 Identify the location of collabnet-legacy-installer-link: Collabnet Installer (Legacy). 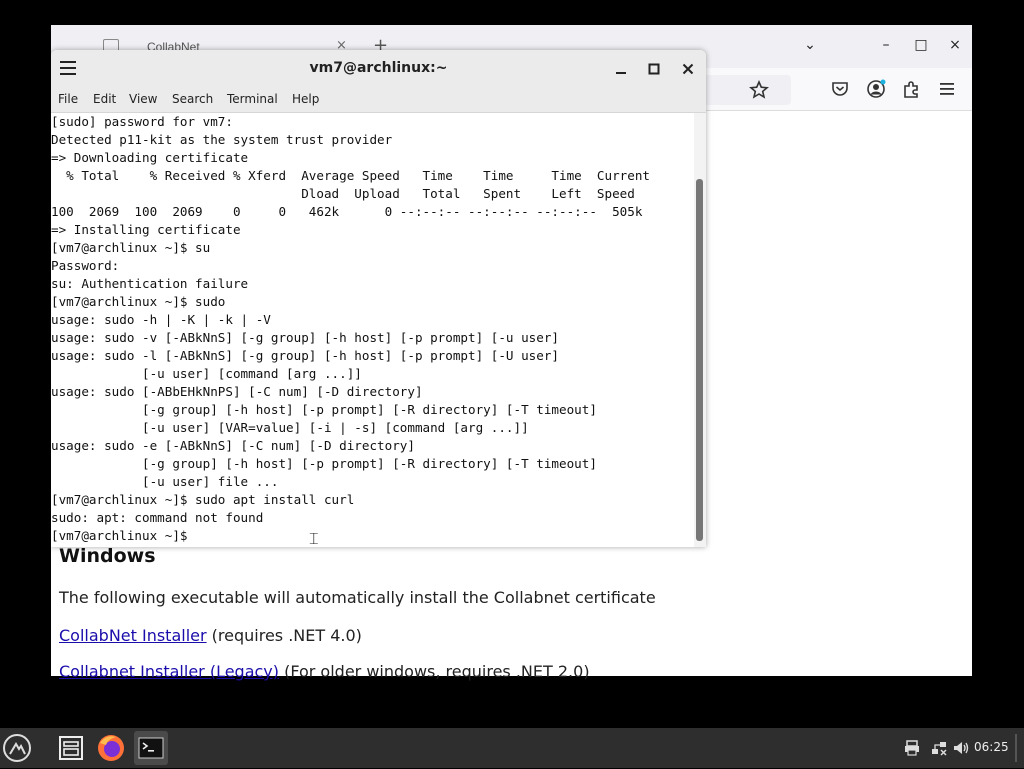
(169, 671).